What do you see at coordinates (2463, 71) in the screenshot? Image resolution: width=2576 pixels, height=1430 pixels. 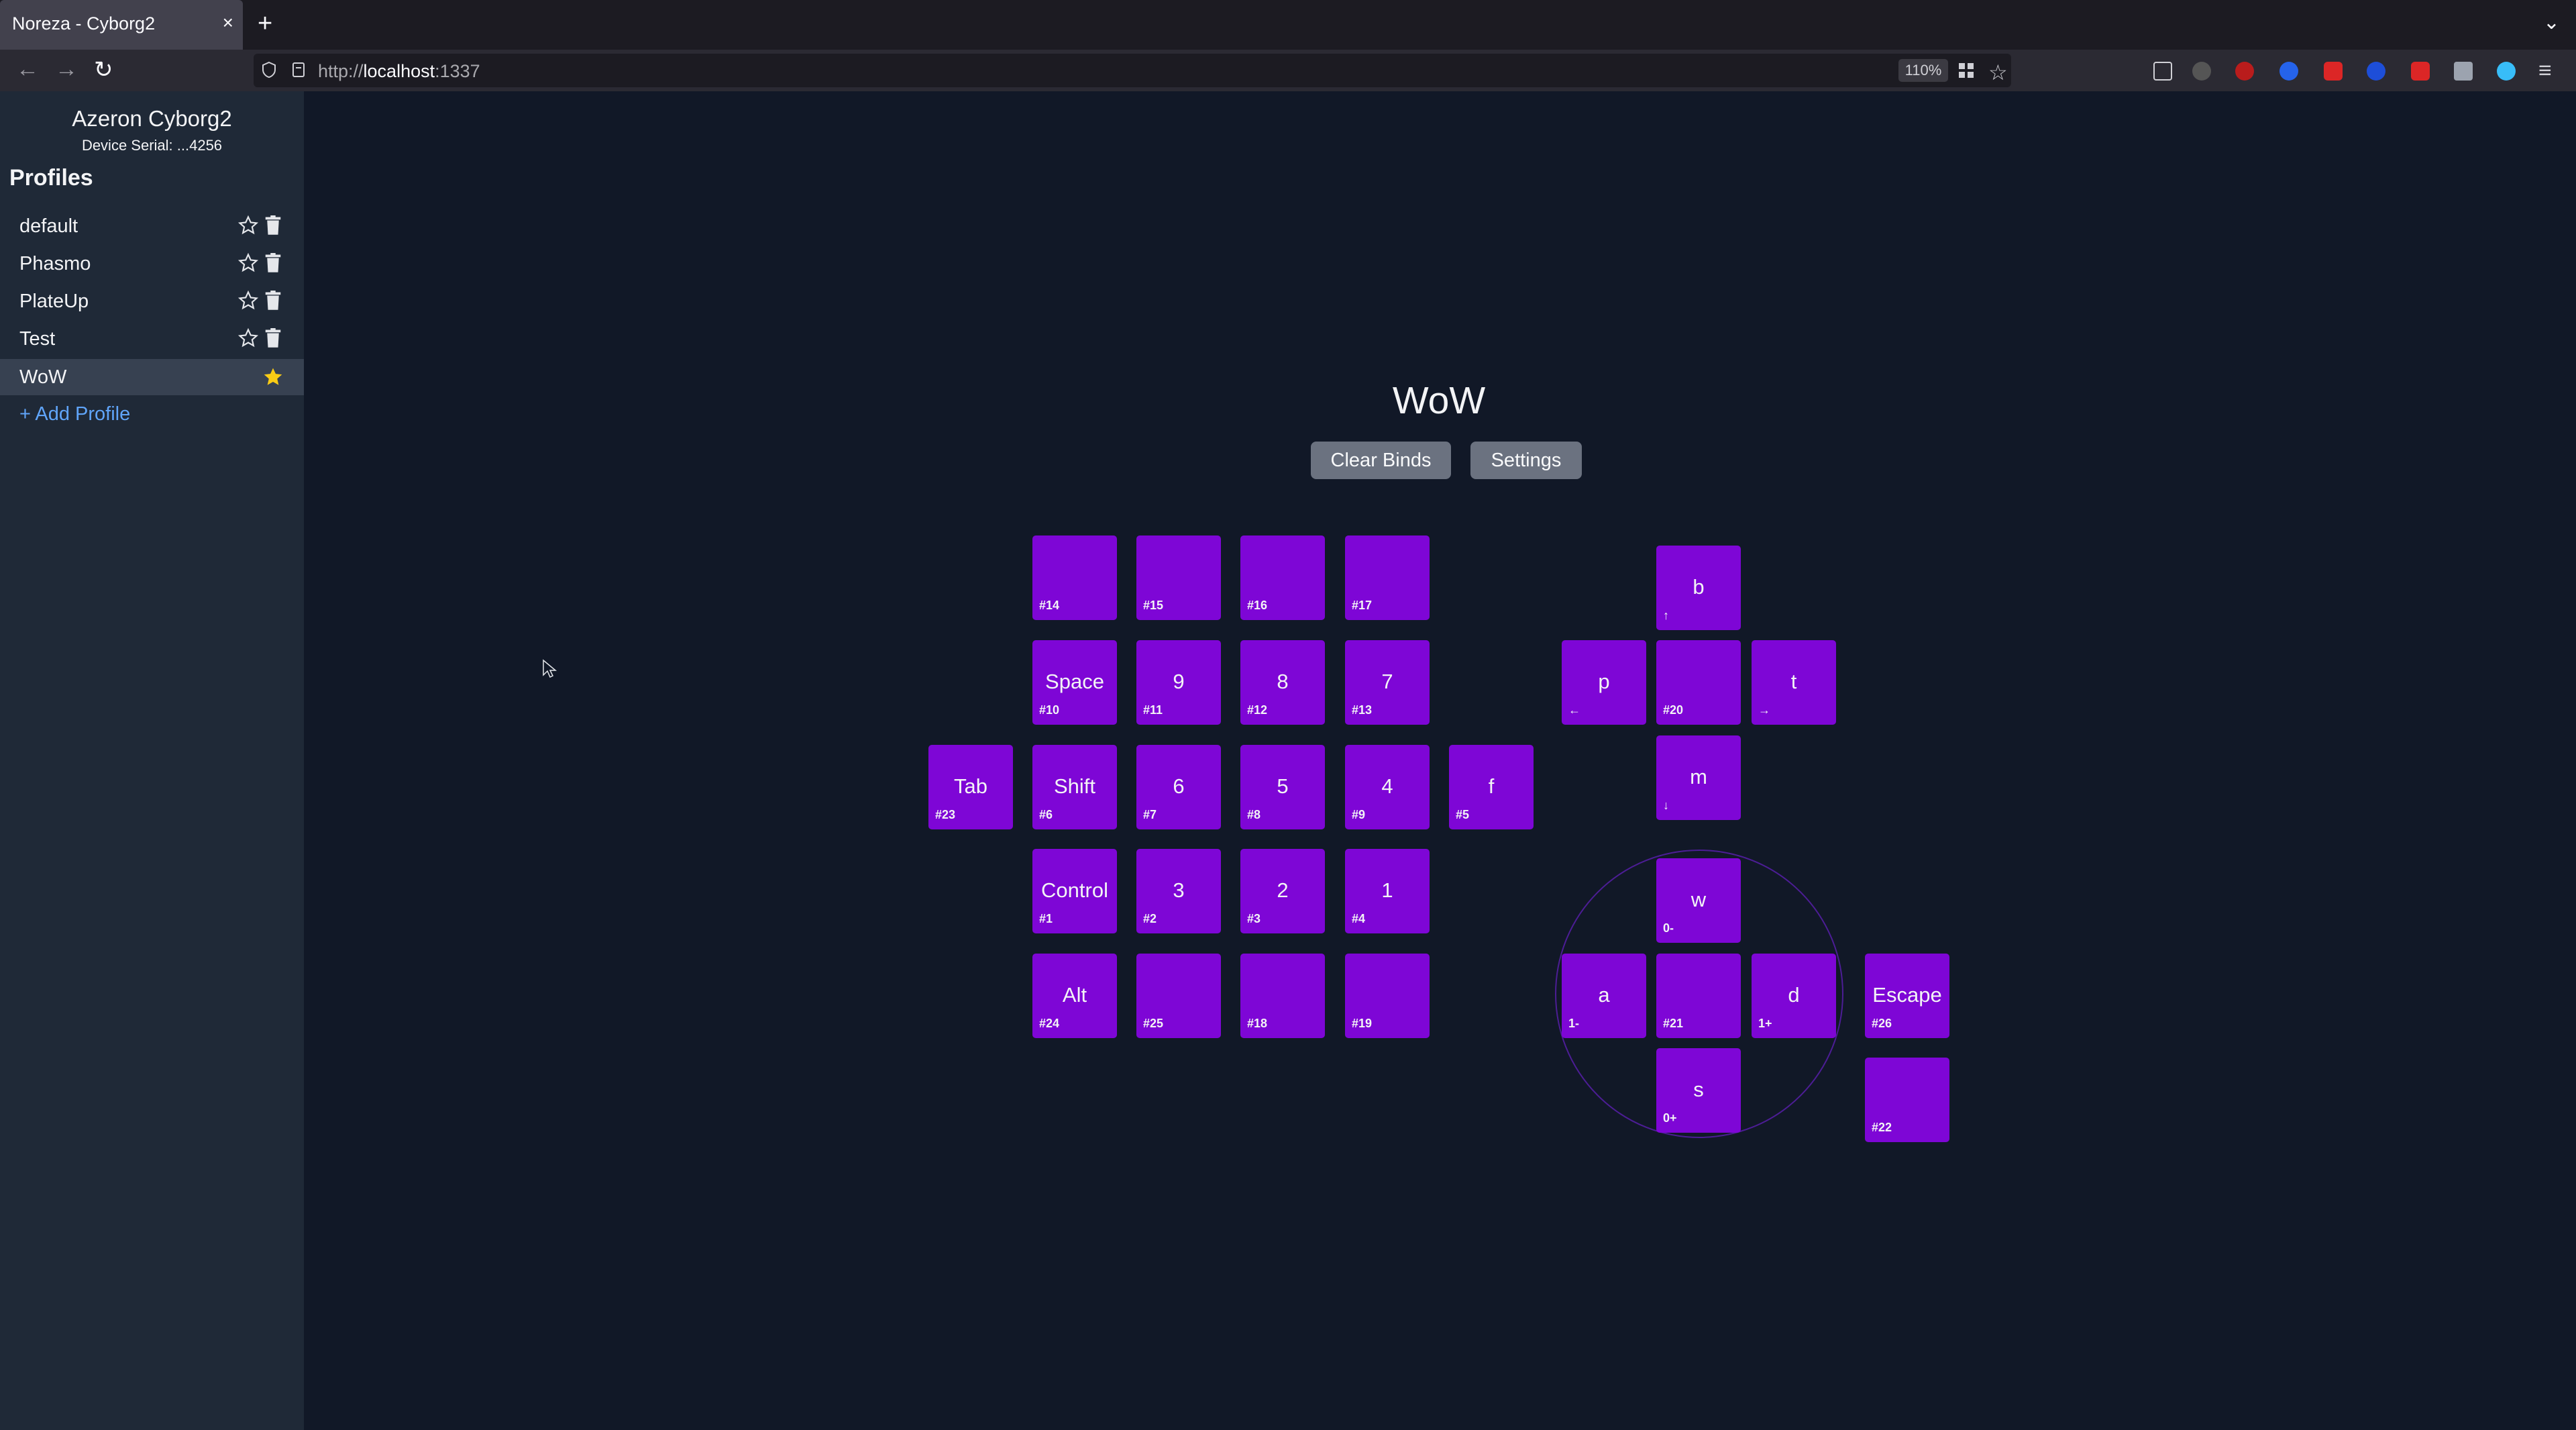 I see `extension-puzzle-icon` at bounding box center [2463, 71].